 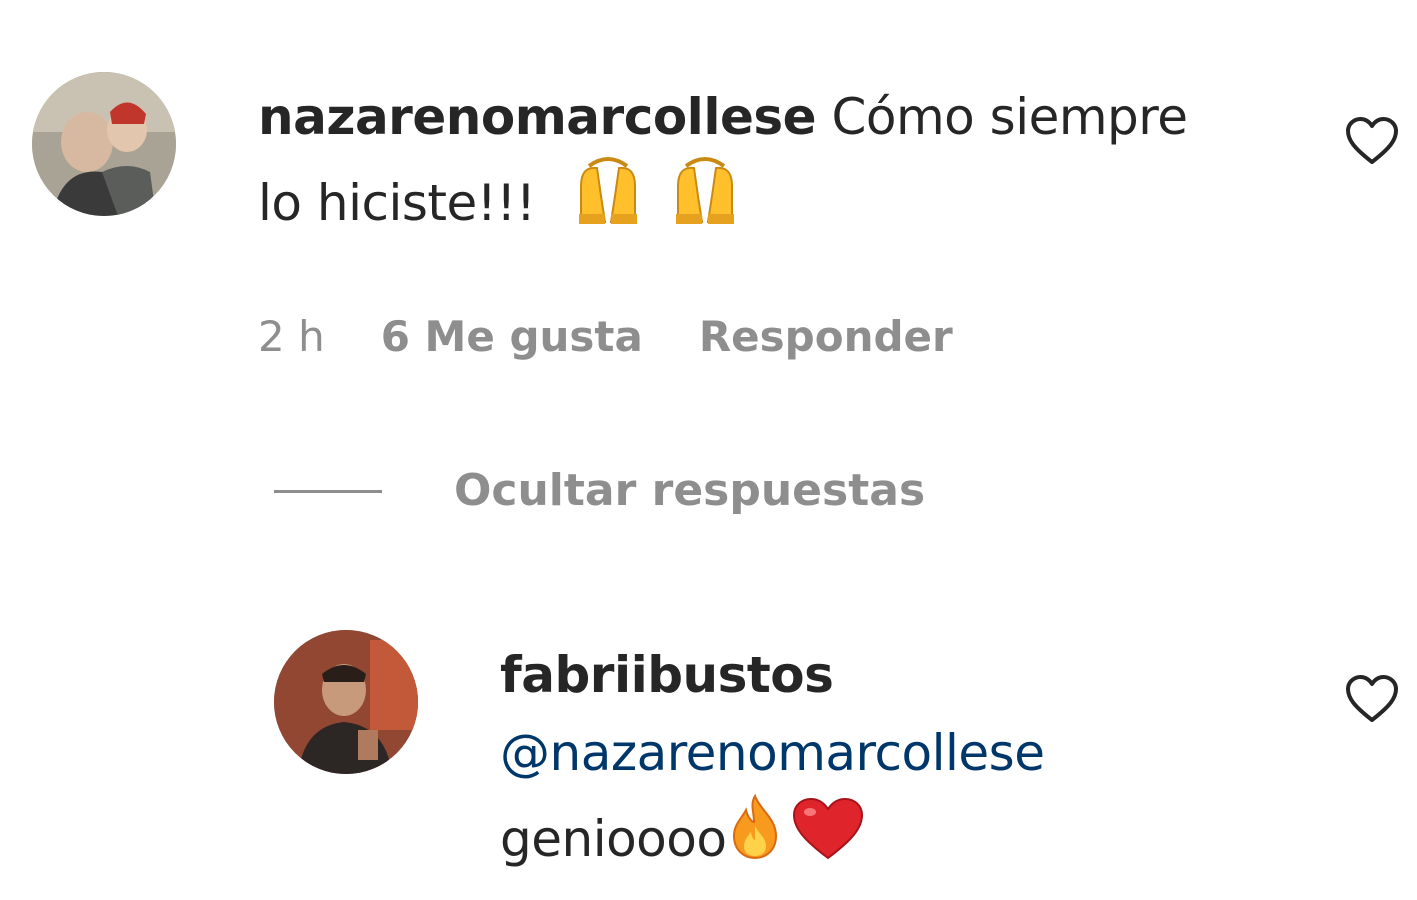 I want to click on comment-line-1: nazarenomarcollese Cómo siempre, so click(x=778, y=117).